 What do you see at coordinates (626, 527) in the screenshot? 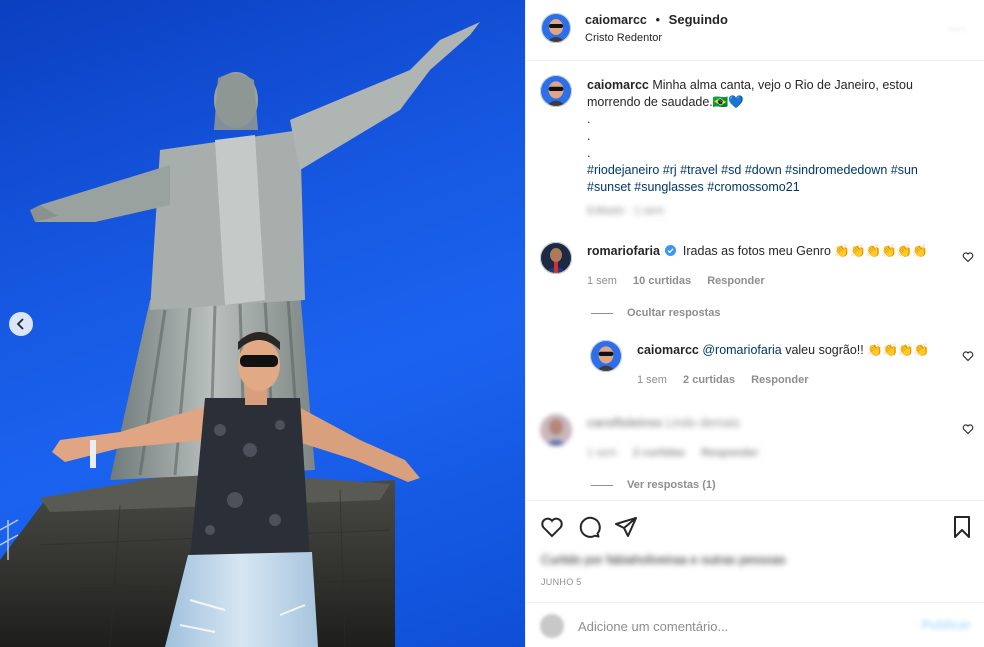
I see `share-icon` at bounding box center [626, 527].